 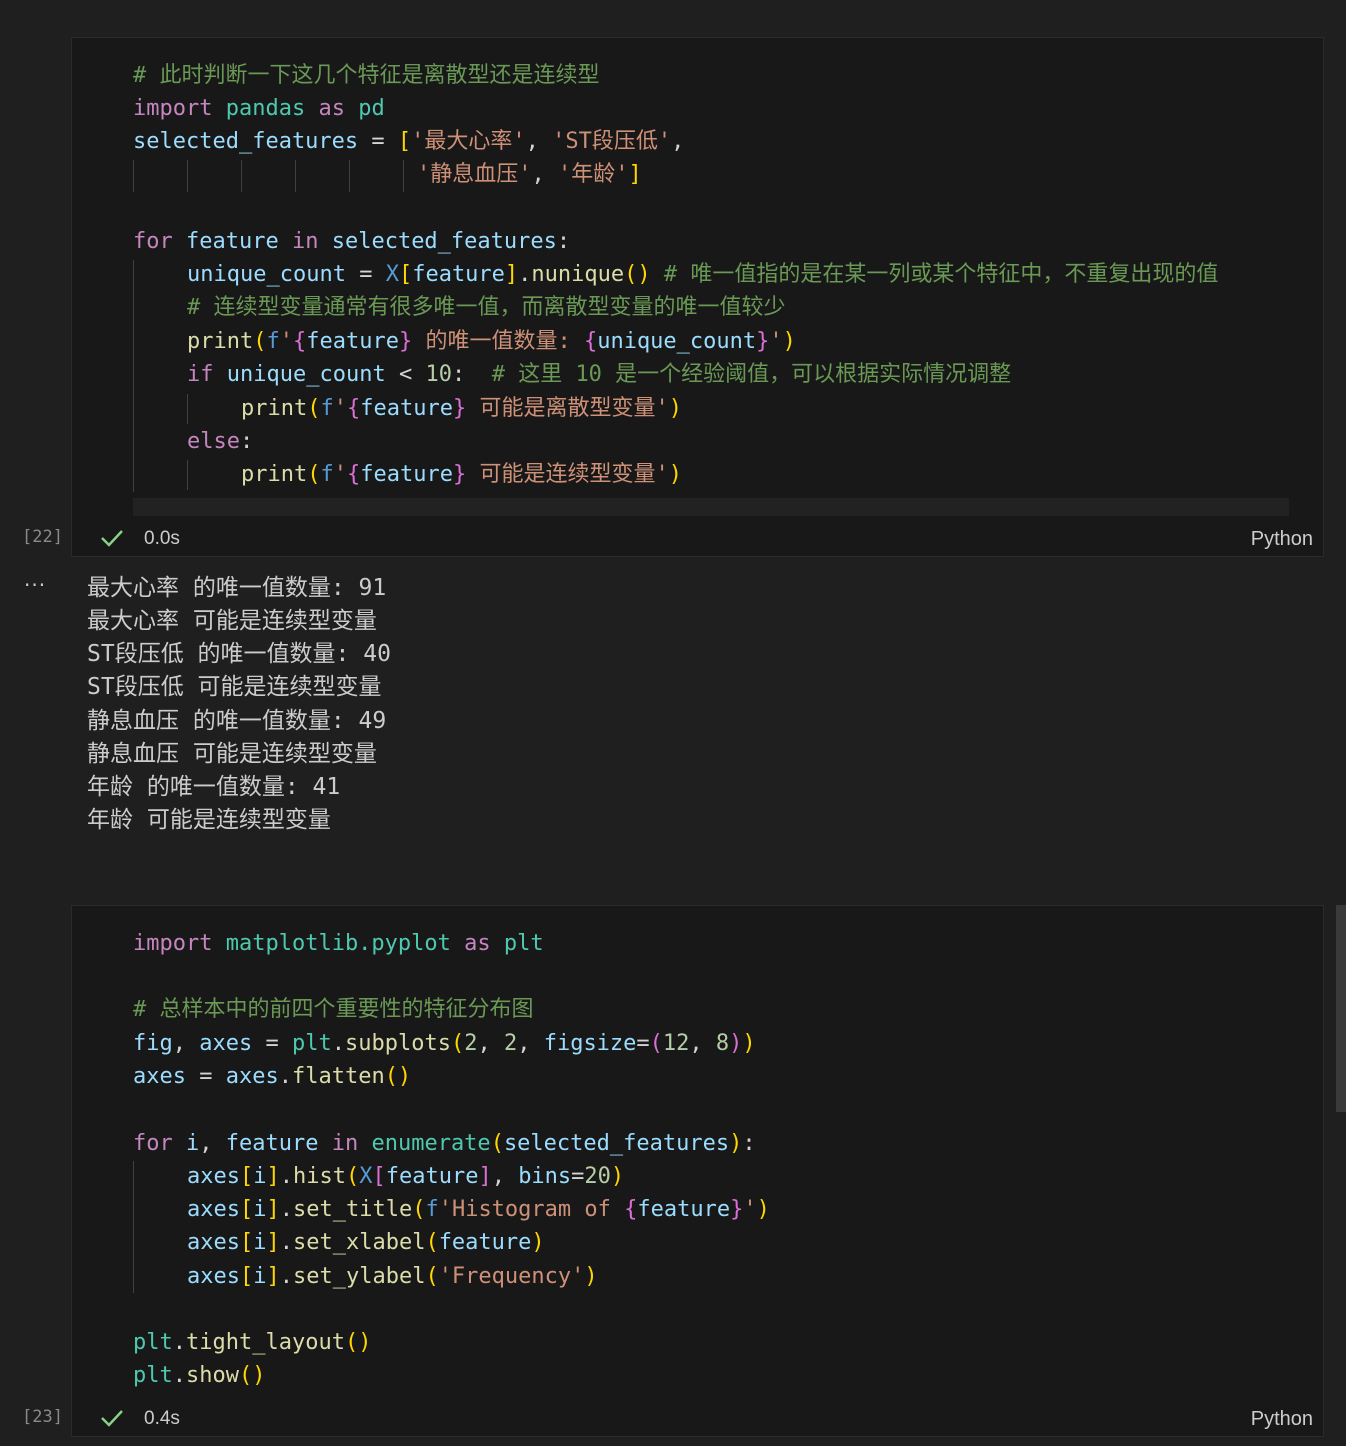 I want to click on execution-count: [22], so click(x=42, y=537).